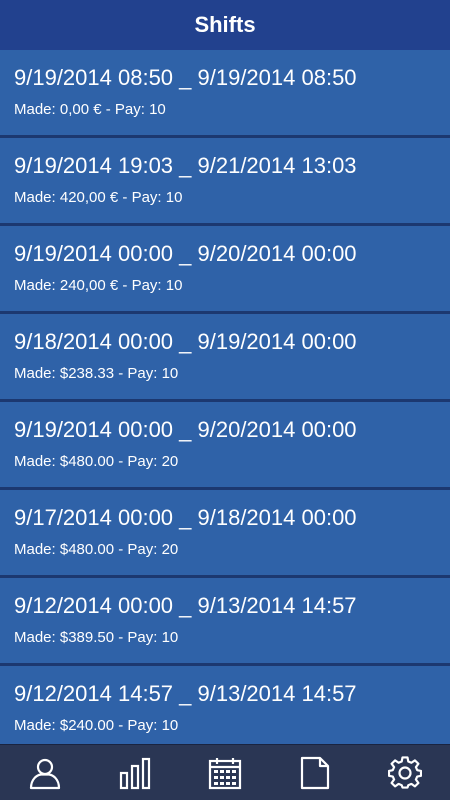  I want to click on shift-range: 9/19/2014 08:50 _ 9/19/2014 08:50, so click(185, 77).